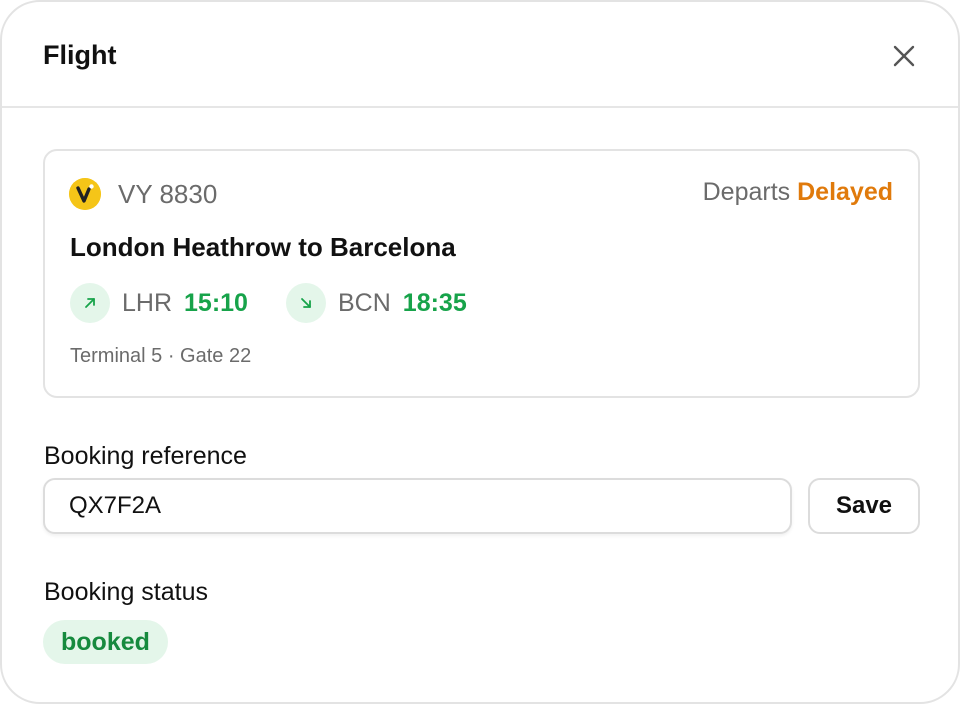  I want to click on terminal-gate: Terminal 5 · Gate 22, so click(161, 356).